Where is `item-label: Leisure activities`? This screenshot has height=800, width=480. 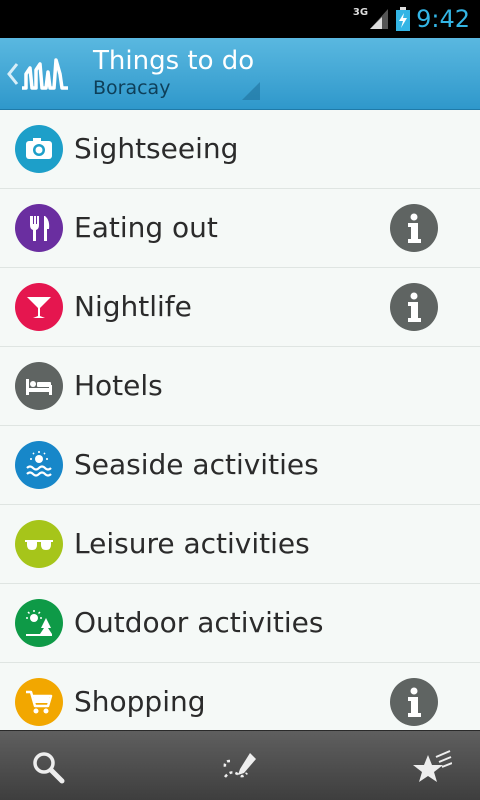 item-label: Leisure activities is located at coordinates (192, 543).